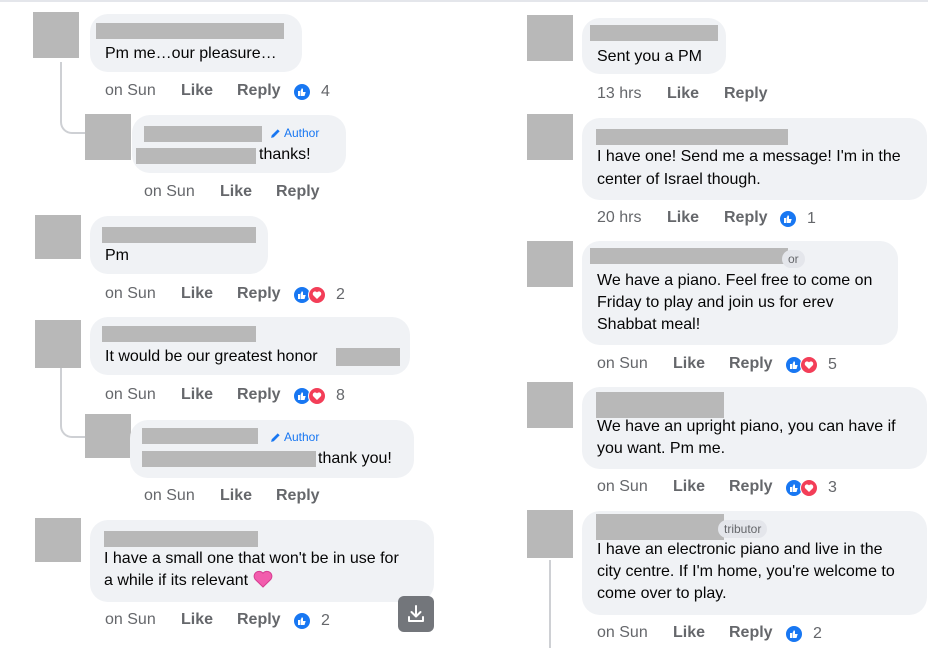 This screenshot has width=928, height=648. I want to click on comment-bubble: Pm, so click(179, 245).